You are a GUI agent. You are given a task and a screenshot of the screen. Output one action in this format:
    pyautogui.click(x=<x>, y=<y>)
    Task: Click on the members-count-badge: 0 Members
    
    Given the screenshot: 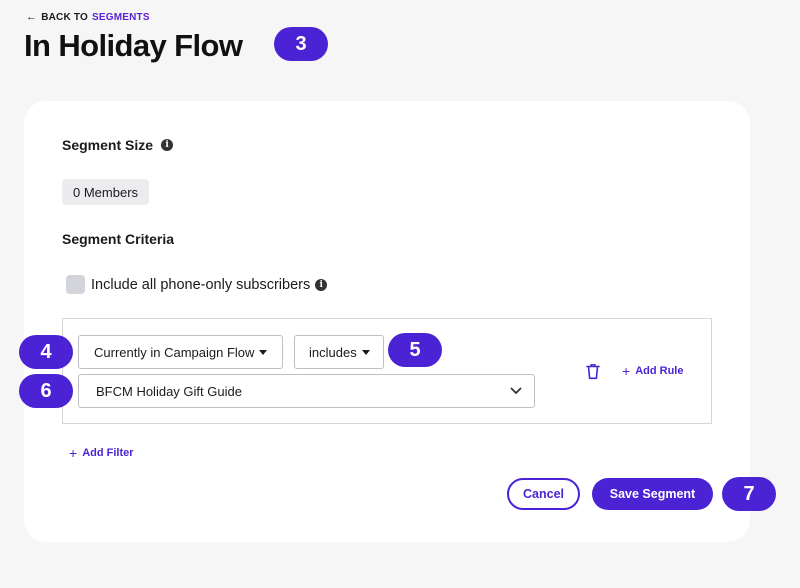 What is the action you would take?
    pyautogui.click(x=106, y=192)
    